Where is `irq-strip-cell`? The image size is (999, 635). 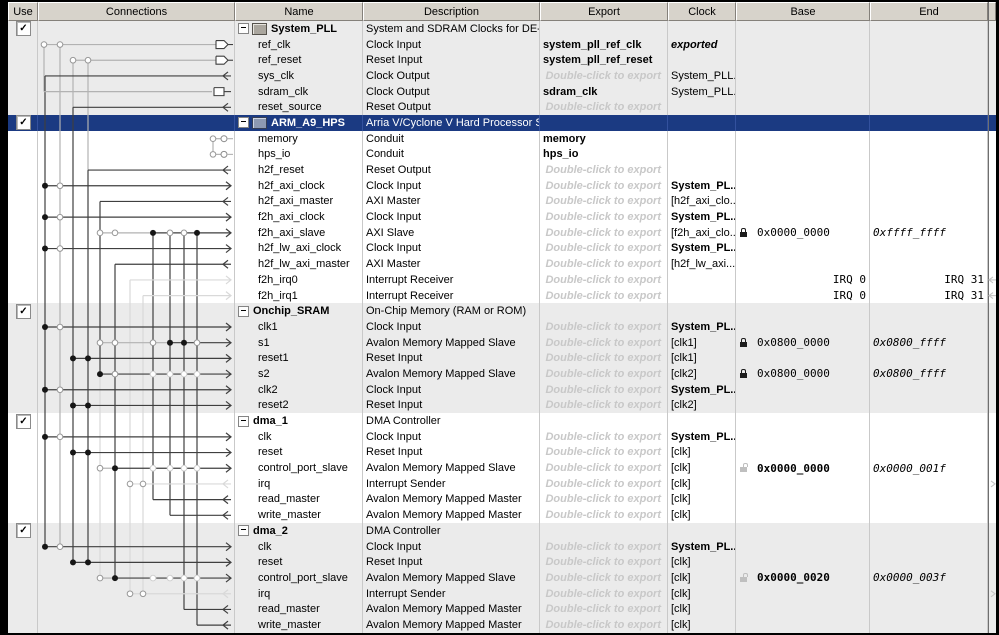
irq-strip-cell is located at coordinates (992, 343).